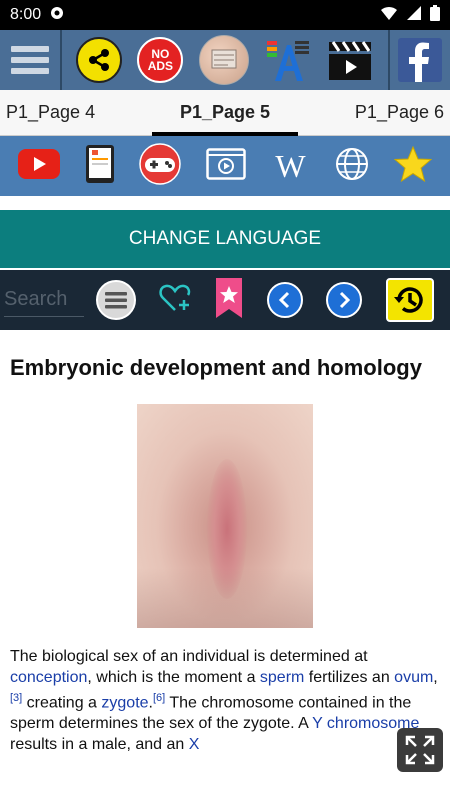 The width and height of the screenshot is (450, 800). I want to click on chevron-left-icon, so click(283, 300).